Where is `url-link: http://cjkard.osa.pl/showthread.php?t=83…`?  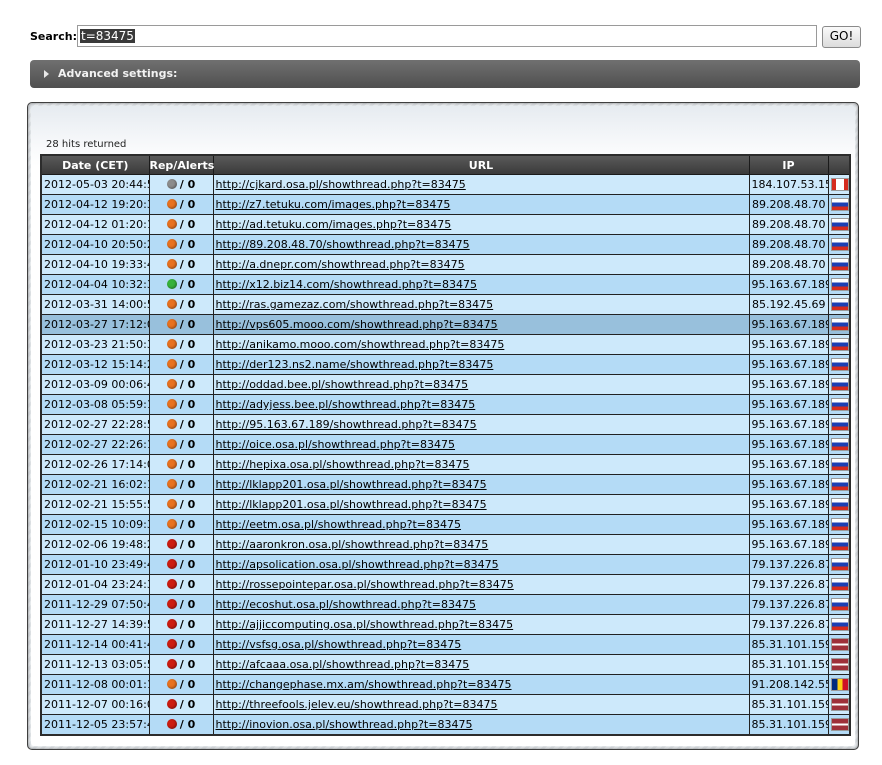 url-link: http://cjkard.osa.pl/showthread.php?t=83… is located at coordinates (341, 184).